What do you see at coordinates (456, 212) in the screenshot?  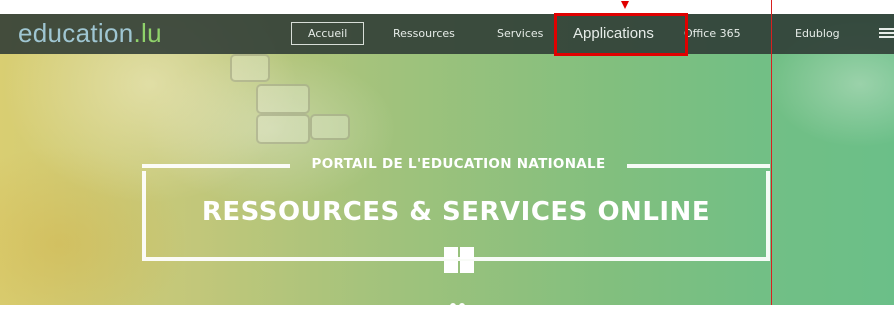 I see `hero-headline: RESSOURCES & SERVICES ONLINE` at bounding box center [456, 212].